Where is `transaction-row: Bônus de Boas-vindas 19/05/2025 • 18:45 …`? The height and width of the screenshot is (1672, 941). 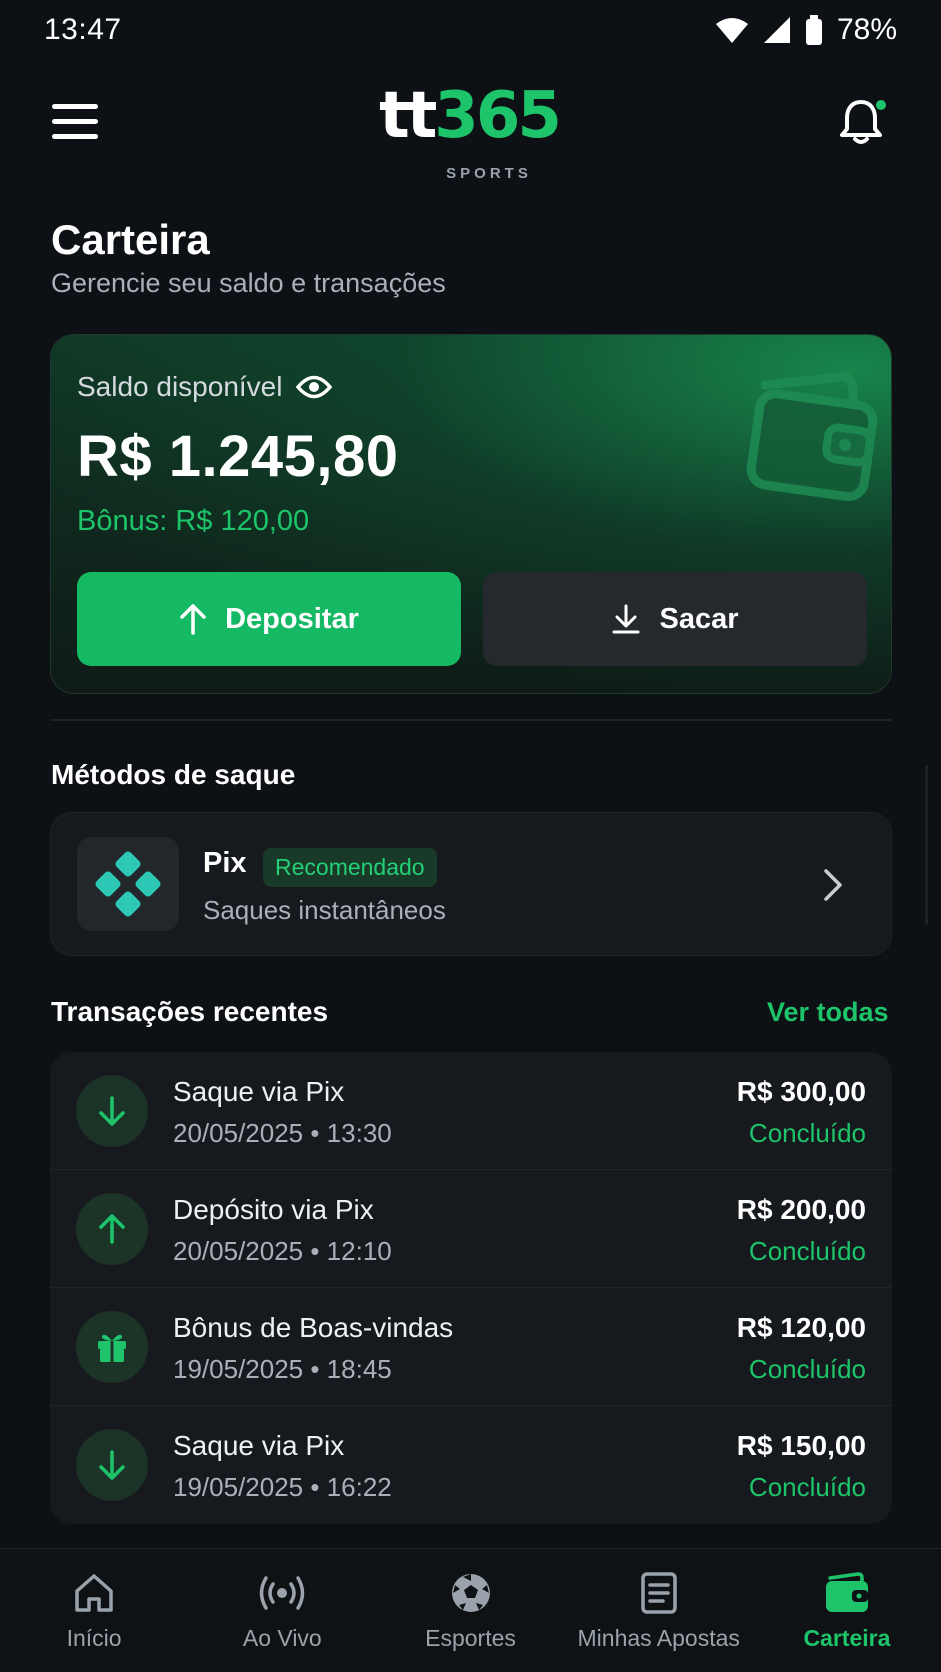
transaction-row: Bônus de Boas-vindas 19/05/2025 • 18:45 … is located at coordinates (471, 1347).